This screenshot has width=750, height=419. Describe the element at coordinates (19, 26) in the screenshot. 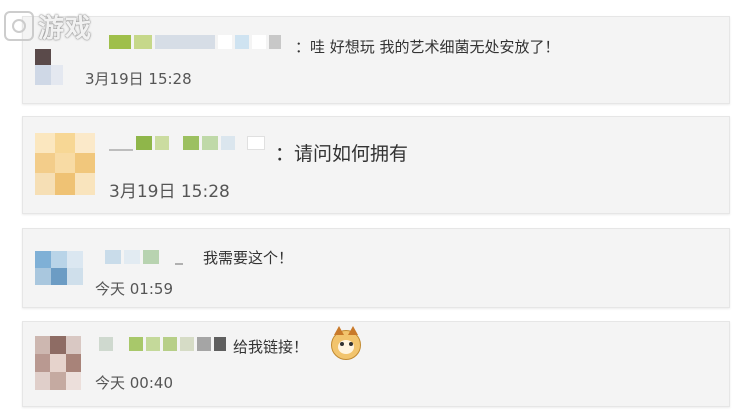

I see `watermark-logo-icon` at that location.